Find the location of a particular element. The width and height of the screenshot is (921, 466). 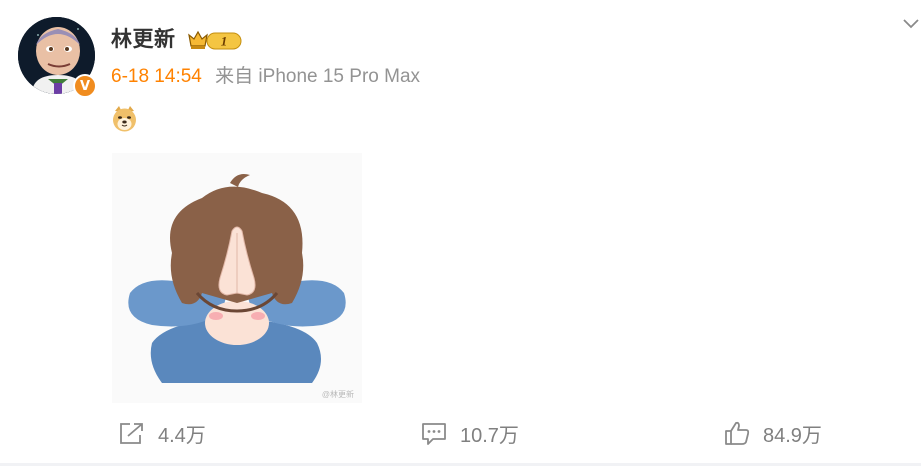

verified-mark: V is located at coordinates (85, 86).